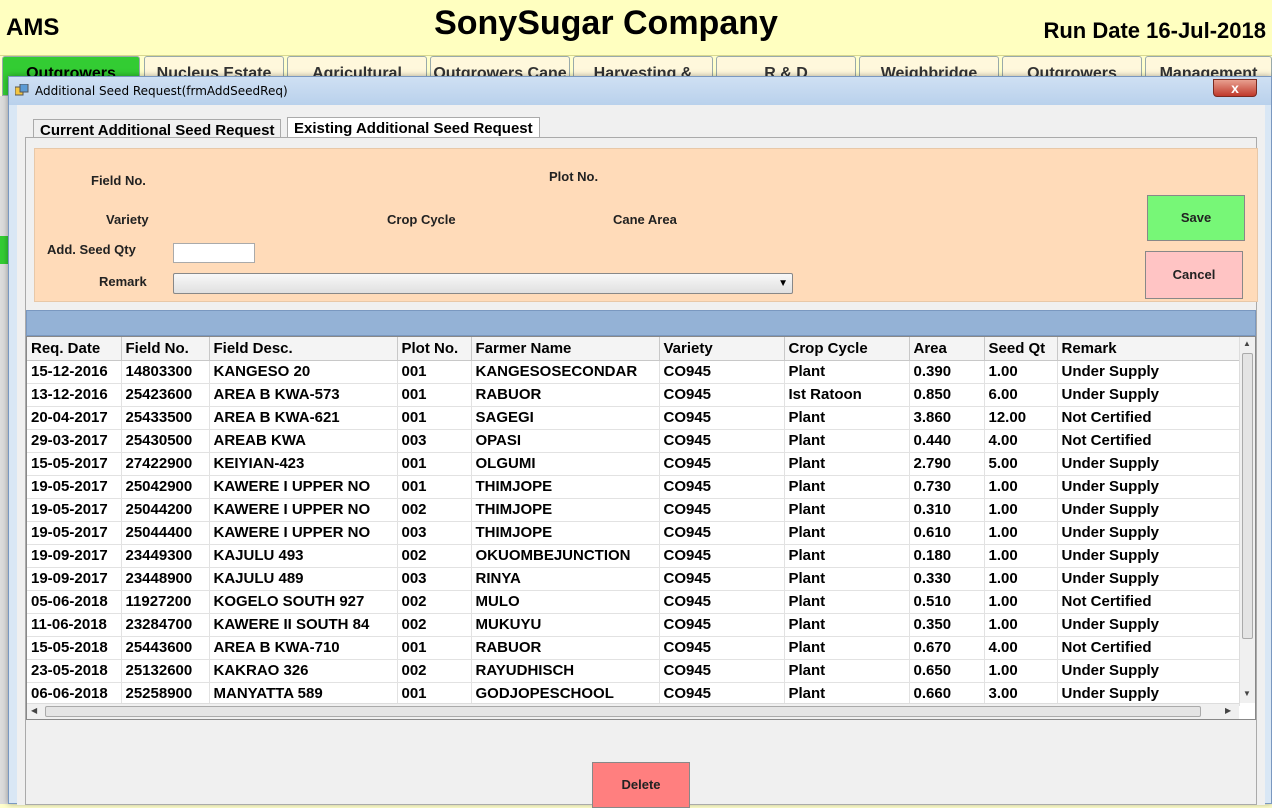  I want to click on column-header: Plot No., so click(434, 349).